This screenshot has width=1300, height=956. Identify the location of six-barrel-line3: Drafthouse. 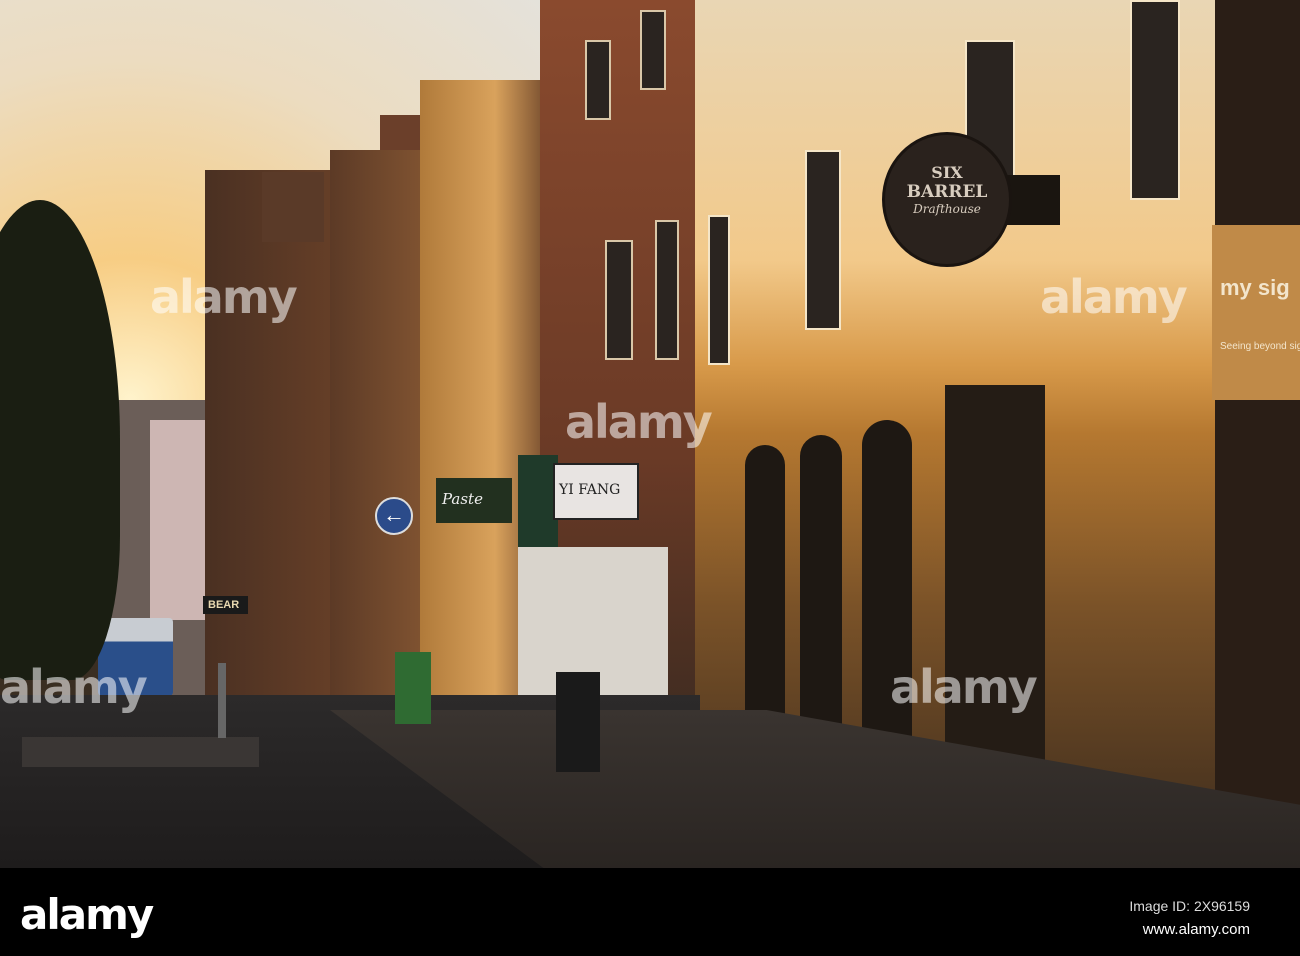
(947, 209).